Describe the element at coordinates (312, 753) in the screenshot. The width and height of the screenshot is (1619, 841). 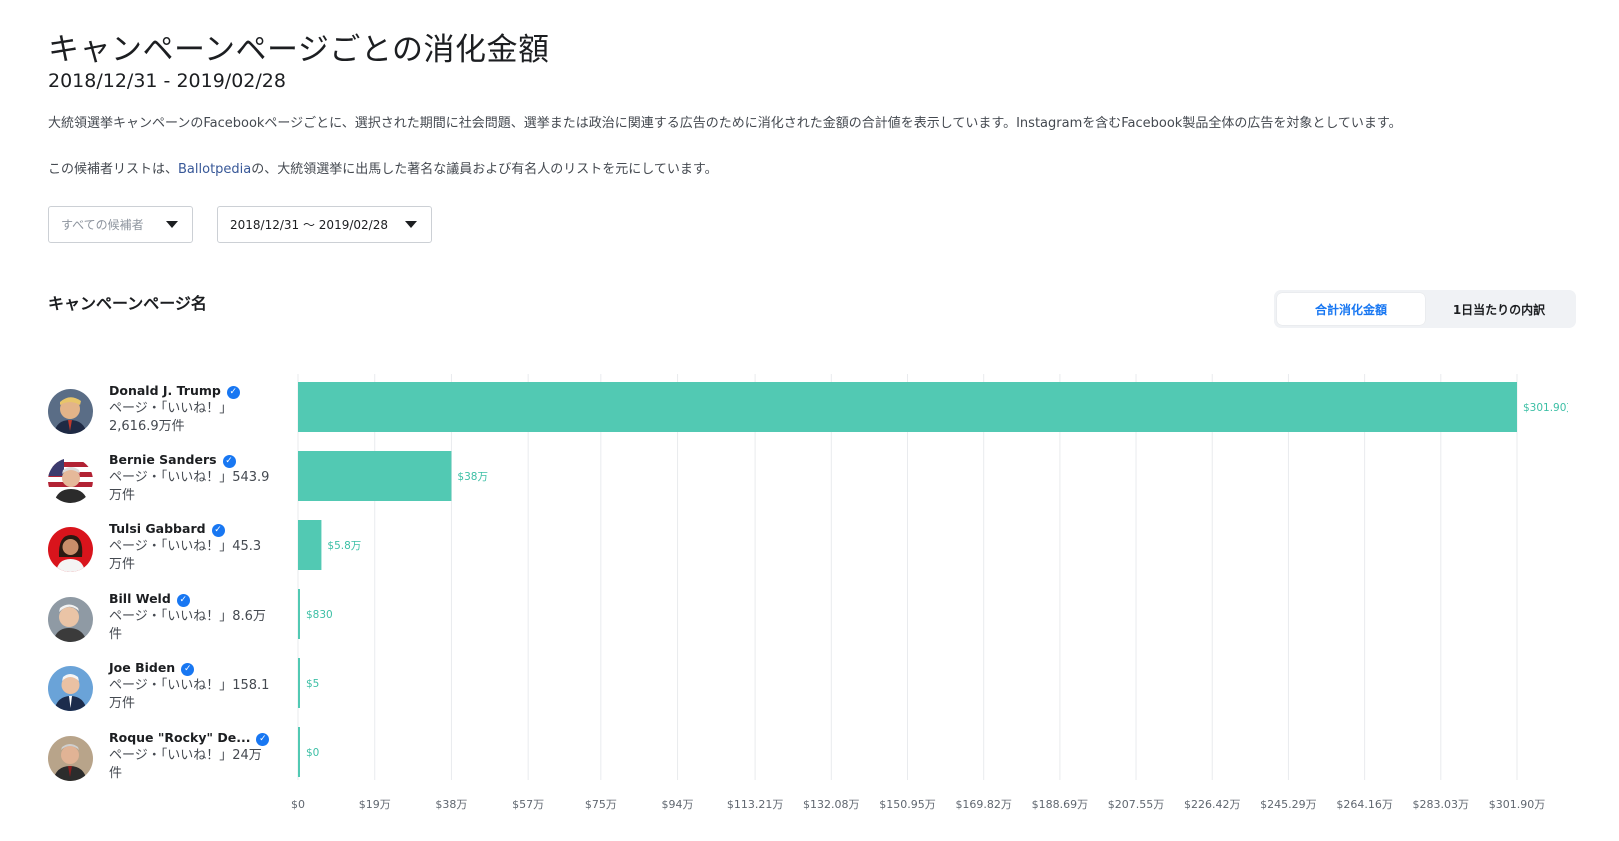
I see `bar-value-label: $0` at that location.